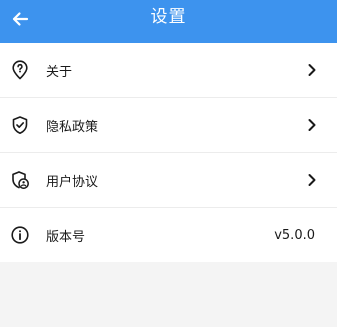 Image resolution: width=337 pixels, height=327 pixels. I want to click on version-value: v5.0.0, so click(294, 235).